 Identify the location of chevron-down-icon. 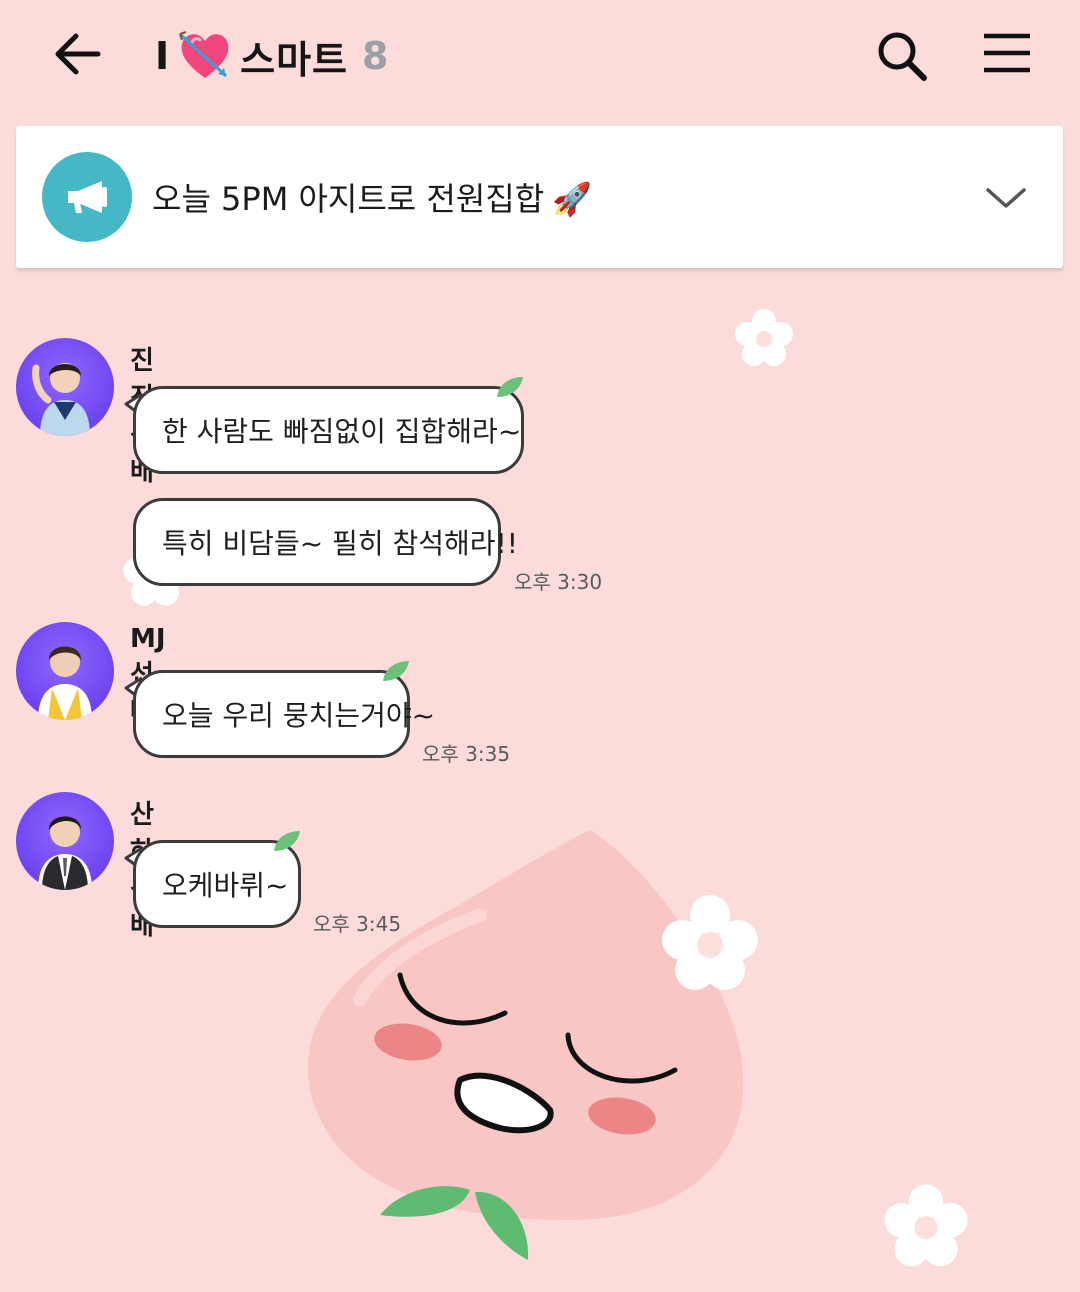
(1006, 198).